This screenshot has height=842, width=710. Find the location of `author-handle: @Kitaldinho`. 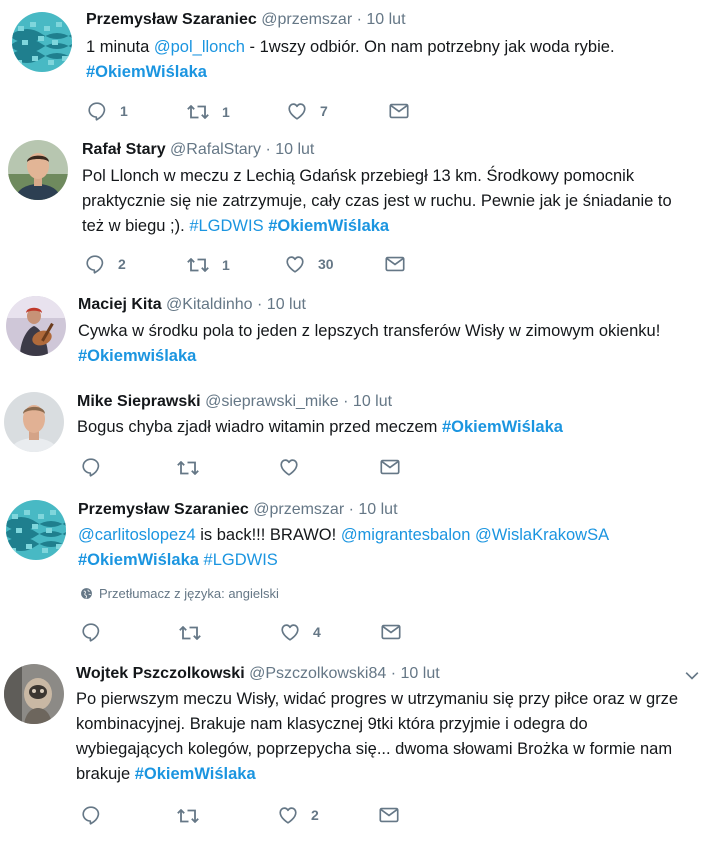

author-handle: @Kitaldinho is located at coordinates (209, 304).